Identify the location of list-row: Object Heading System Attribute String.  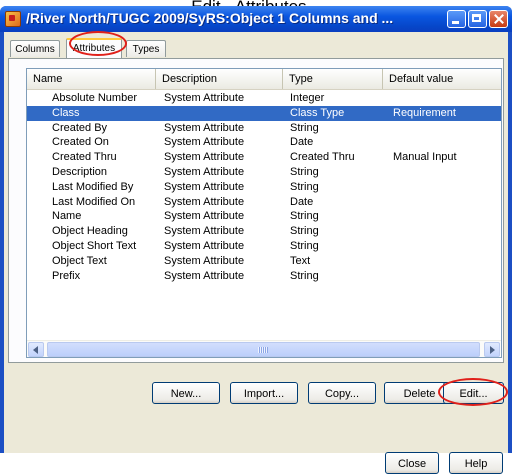
(264, 231).